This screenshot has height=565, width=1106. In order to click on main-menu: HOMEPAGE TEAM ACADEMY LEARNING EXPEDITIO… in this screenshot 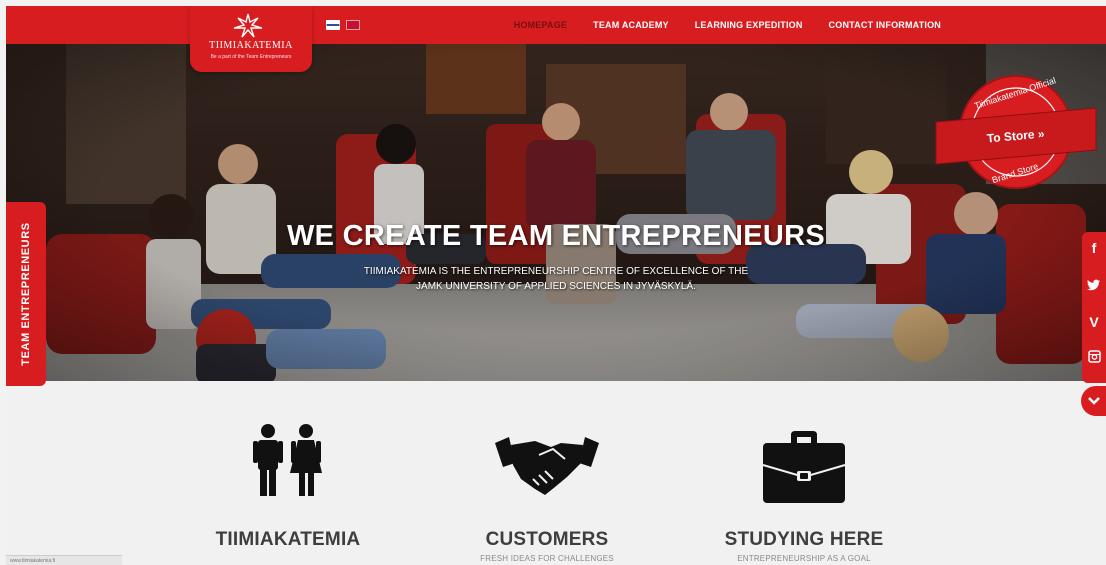, I will do `click(727, 25)`.